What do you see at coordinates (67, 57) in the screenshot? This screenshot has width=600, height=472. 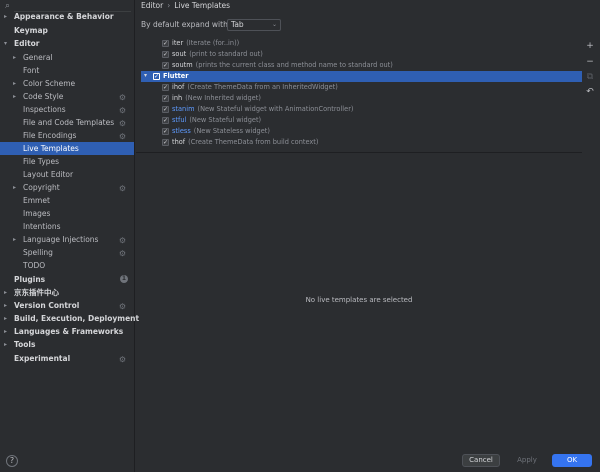 I see `sidebar-item: ▸ General` at bounding box center [67, 57].